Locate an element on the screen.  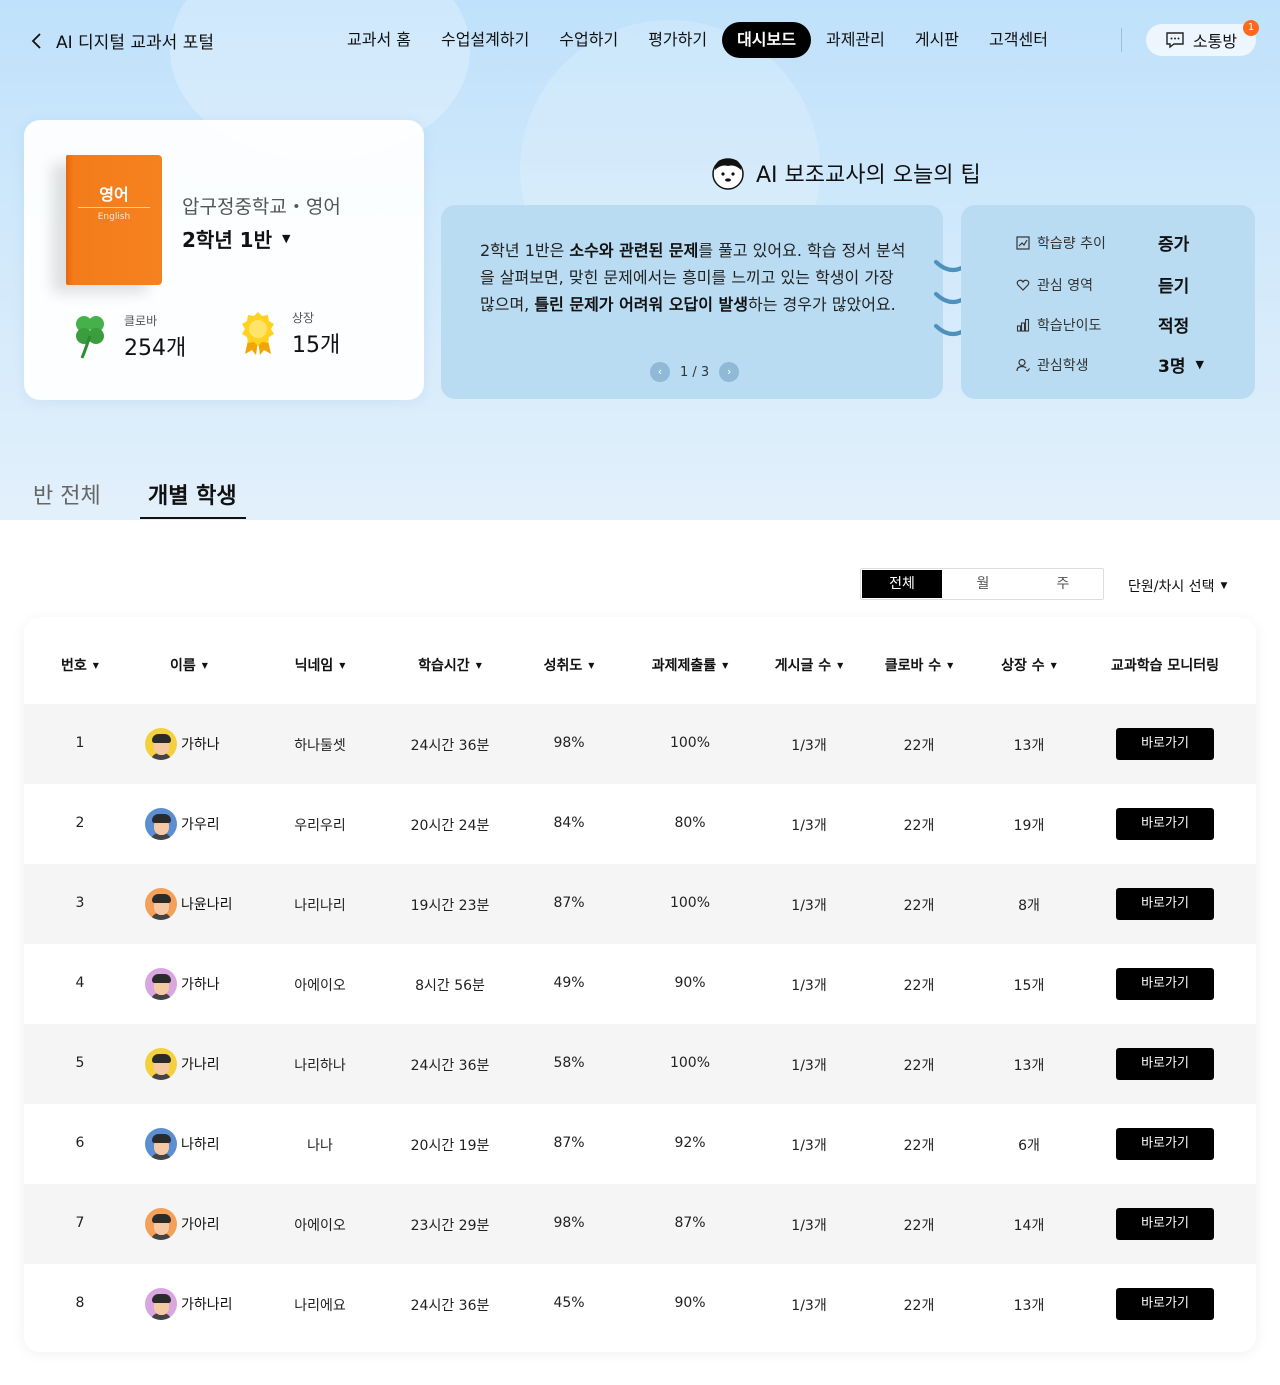
column-header-submission-rate: 과제제출률 ▼ is located at coordinates (690, 665).